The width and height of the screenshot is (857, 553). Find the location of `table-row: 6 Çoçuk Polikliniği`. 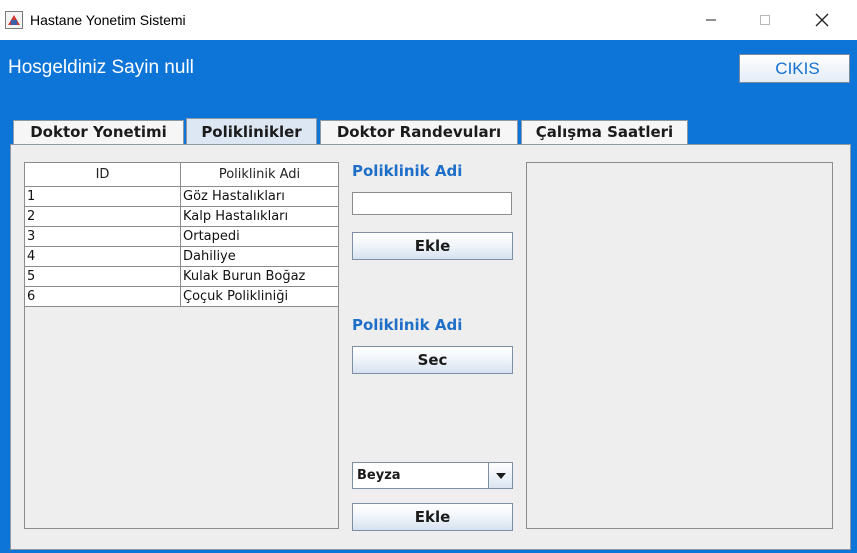

table-row: 6 Çoçuk Polikliniği is located at coordinates (181, 297).